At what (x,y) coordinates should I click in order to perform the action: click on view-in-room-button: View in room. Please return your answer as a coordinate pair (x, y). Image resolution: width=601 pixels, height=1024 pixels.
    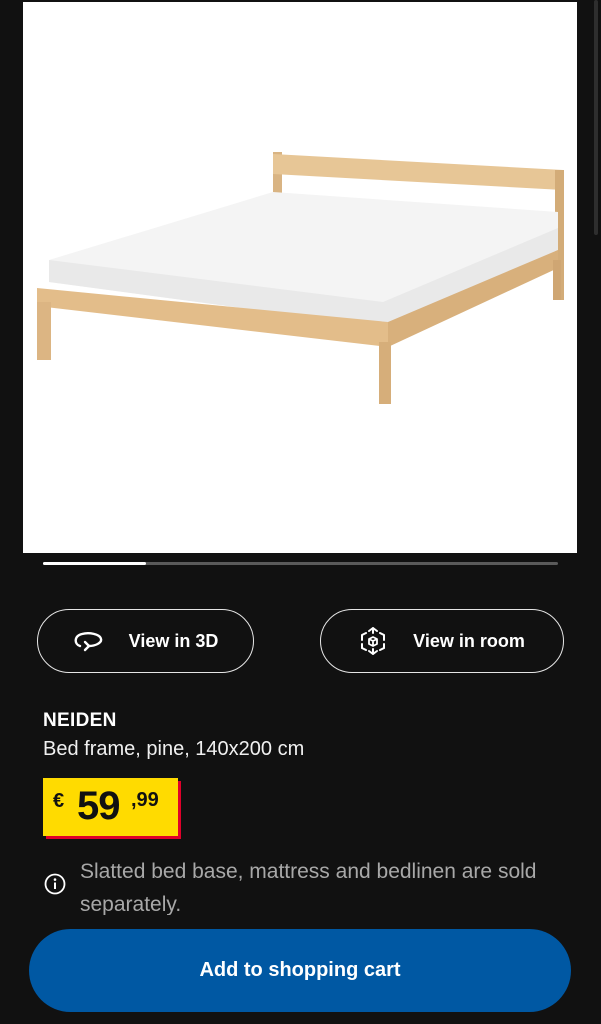
    Looking at the image, I should click on (442, 641).